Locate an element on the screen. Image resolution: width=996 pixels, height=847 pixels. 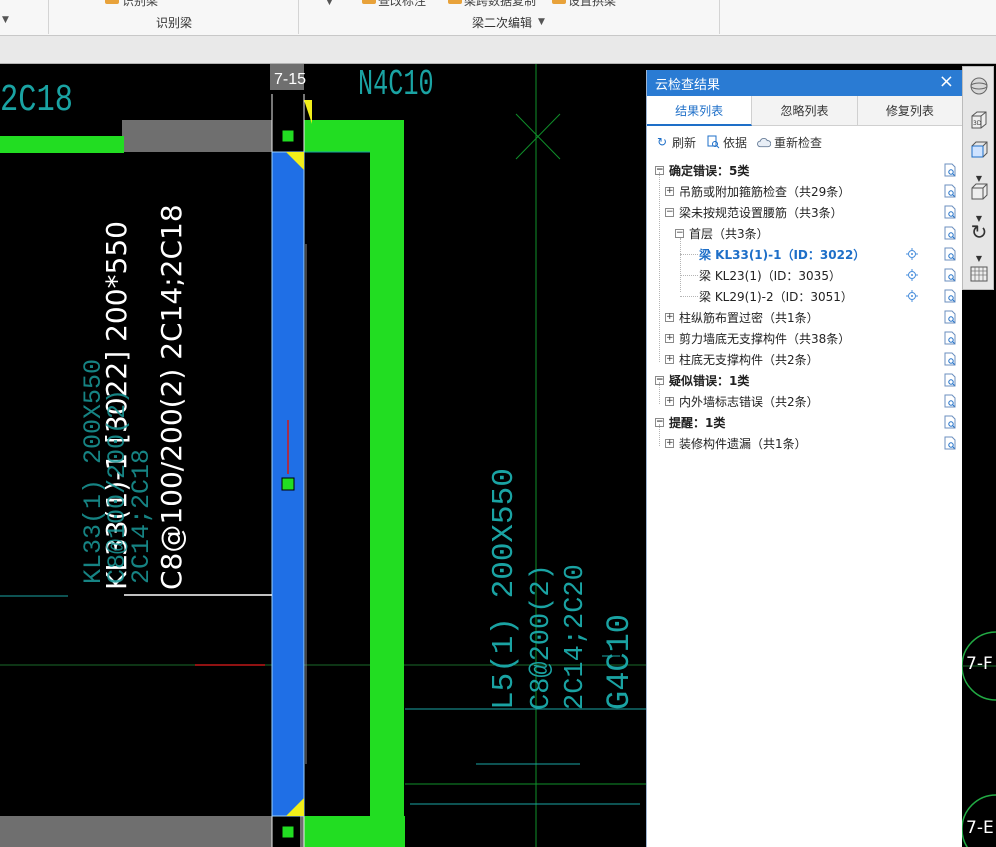
tree-group-row: + 柱纵筋布置过密（共1条） is located at coordinates (804, 317).